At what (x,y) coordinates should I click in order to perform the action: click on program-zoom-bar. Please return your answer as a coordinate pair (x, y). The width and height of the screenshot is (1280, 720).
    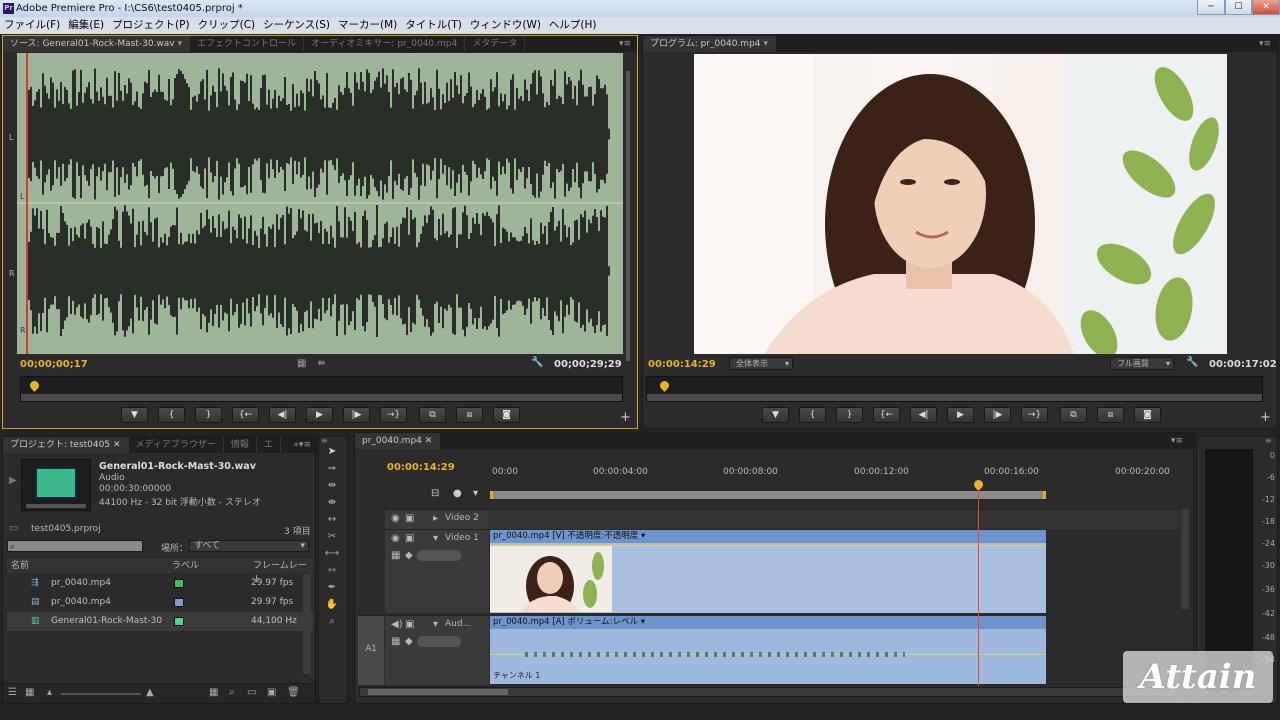
    Looking at the image, I should click on (954, 397).